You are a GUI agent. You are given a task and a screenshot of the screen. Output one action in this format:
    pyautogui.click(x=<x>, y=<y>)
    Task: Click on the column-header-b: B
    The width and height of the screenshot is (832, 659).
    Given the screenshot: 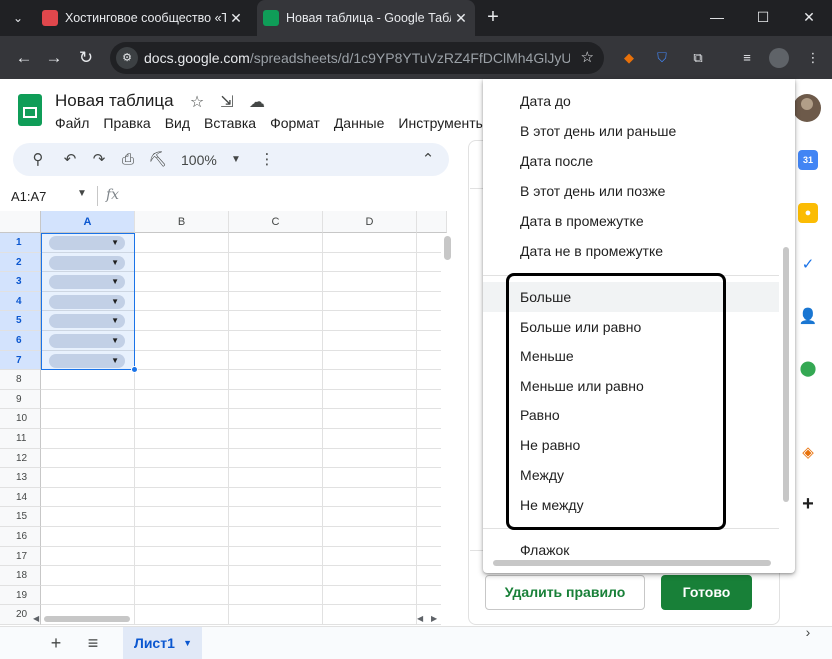 What is the action you would take?
    pyautogui.click(x=182, y=222)
    